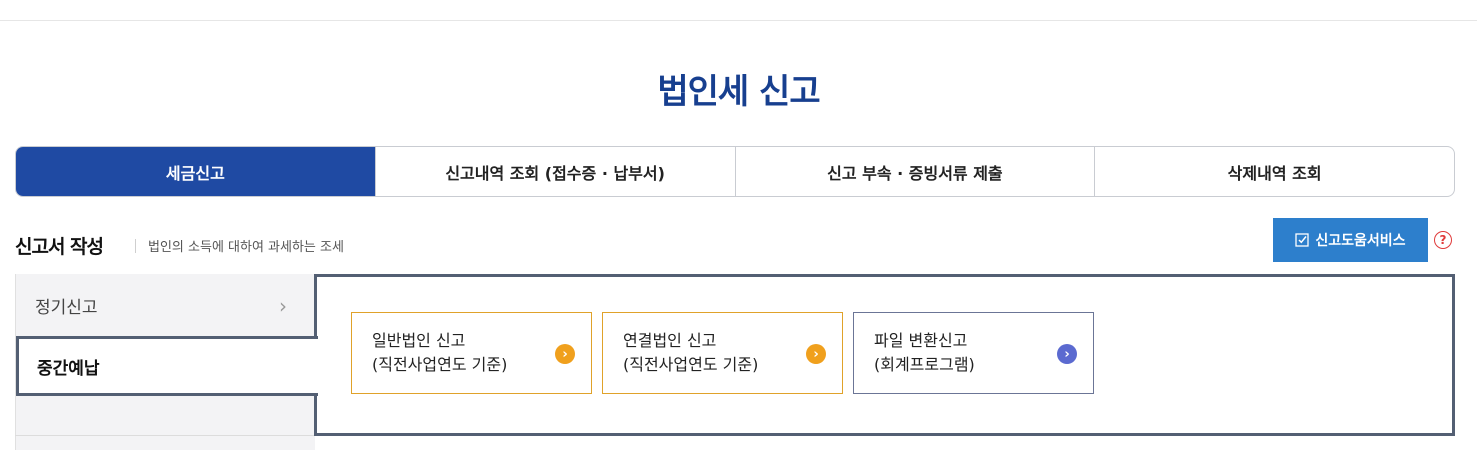  What do you see at coordinates (68, 368) in the screenshot?
I see `side-menu-item-label: 중간예납` at bounding box center [68, 368].